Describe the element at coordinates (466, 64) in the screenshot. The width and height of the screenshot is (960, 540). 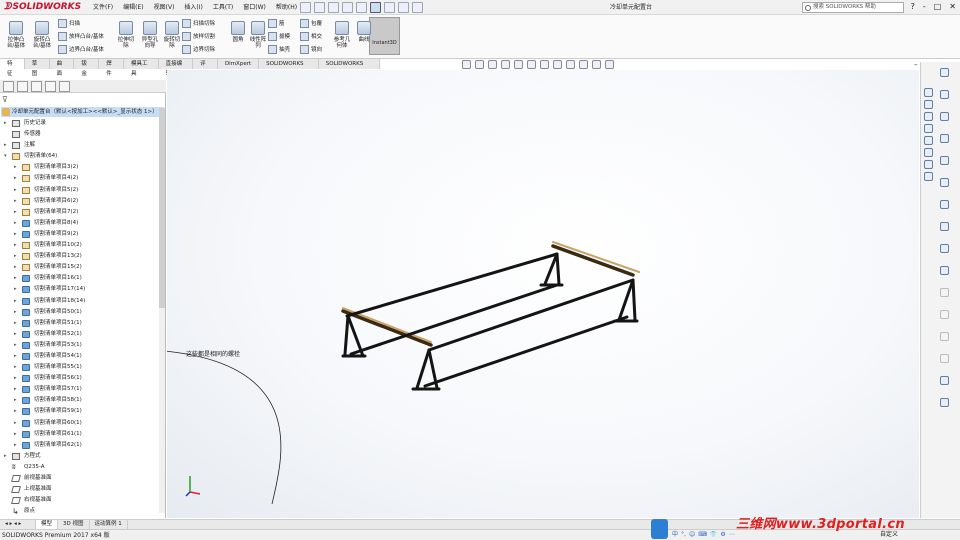
I see `zoom-to-fit-icon` at that location.